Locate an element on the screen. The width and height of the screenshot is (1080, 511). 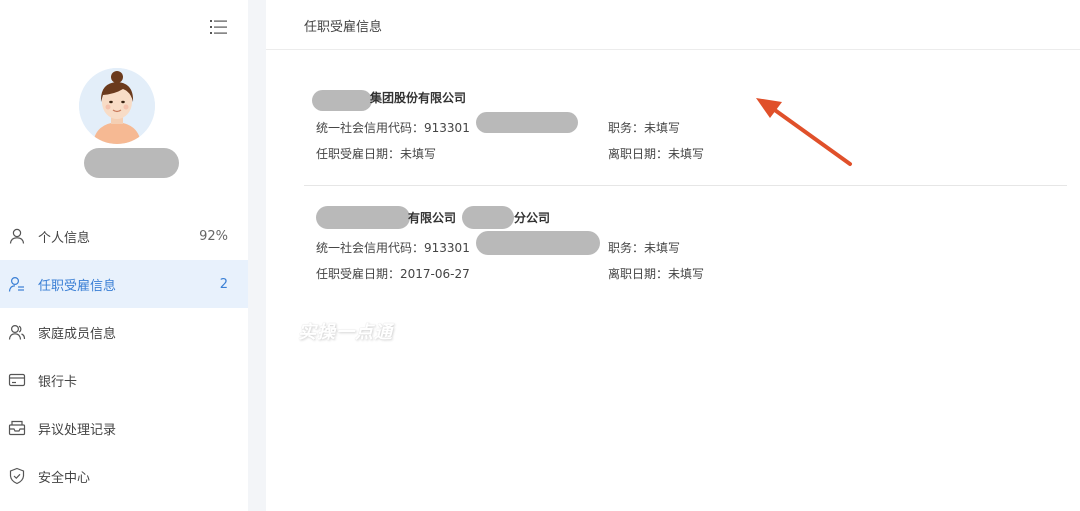
shield-icon is located at coordinates (17, 476).